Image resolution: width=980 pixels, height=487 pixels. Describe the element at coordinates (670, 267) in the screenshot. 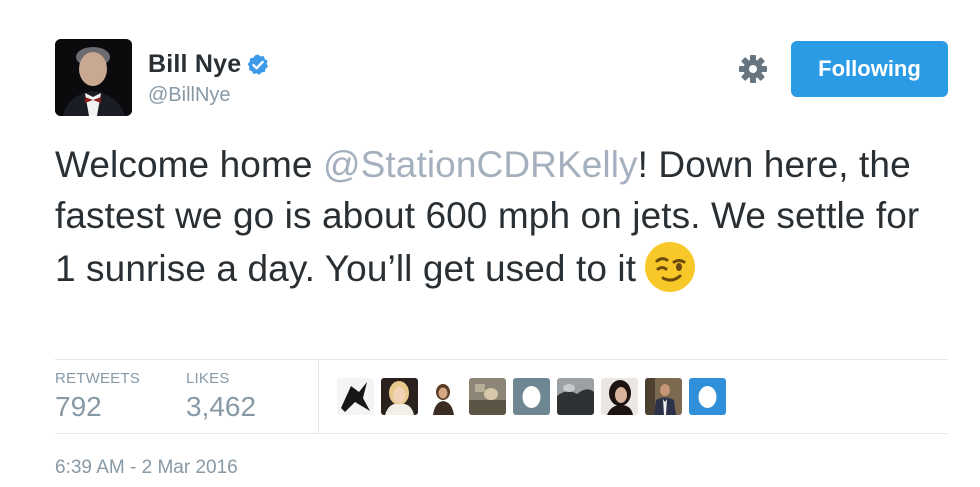

I see `winking-face-emoji-icon` at that location.